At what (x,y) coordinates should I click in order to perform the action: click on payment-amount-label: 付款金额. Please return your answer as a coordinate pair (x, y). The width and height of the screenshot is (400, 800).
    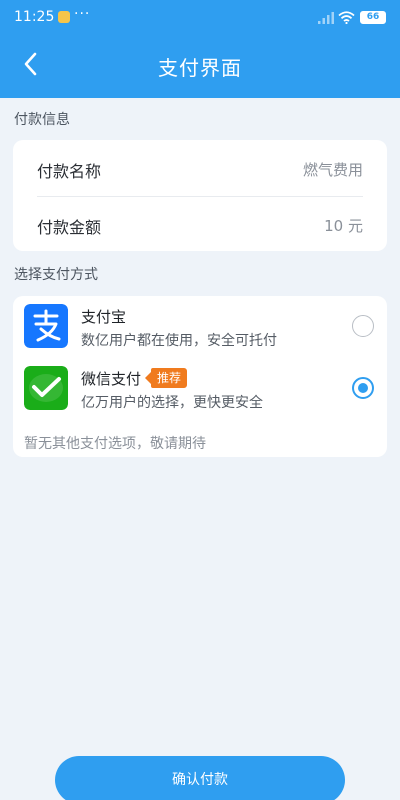
    Looking at the image, I should click on (69, 227).